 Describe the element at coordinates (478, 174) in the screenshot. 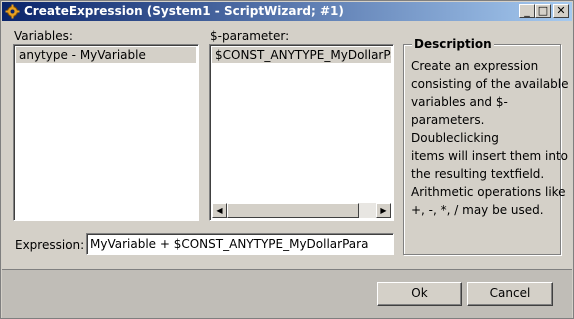

I see `description-line: the resulting textfield.` at that location.